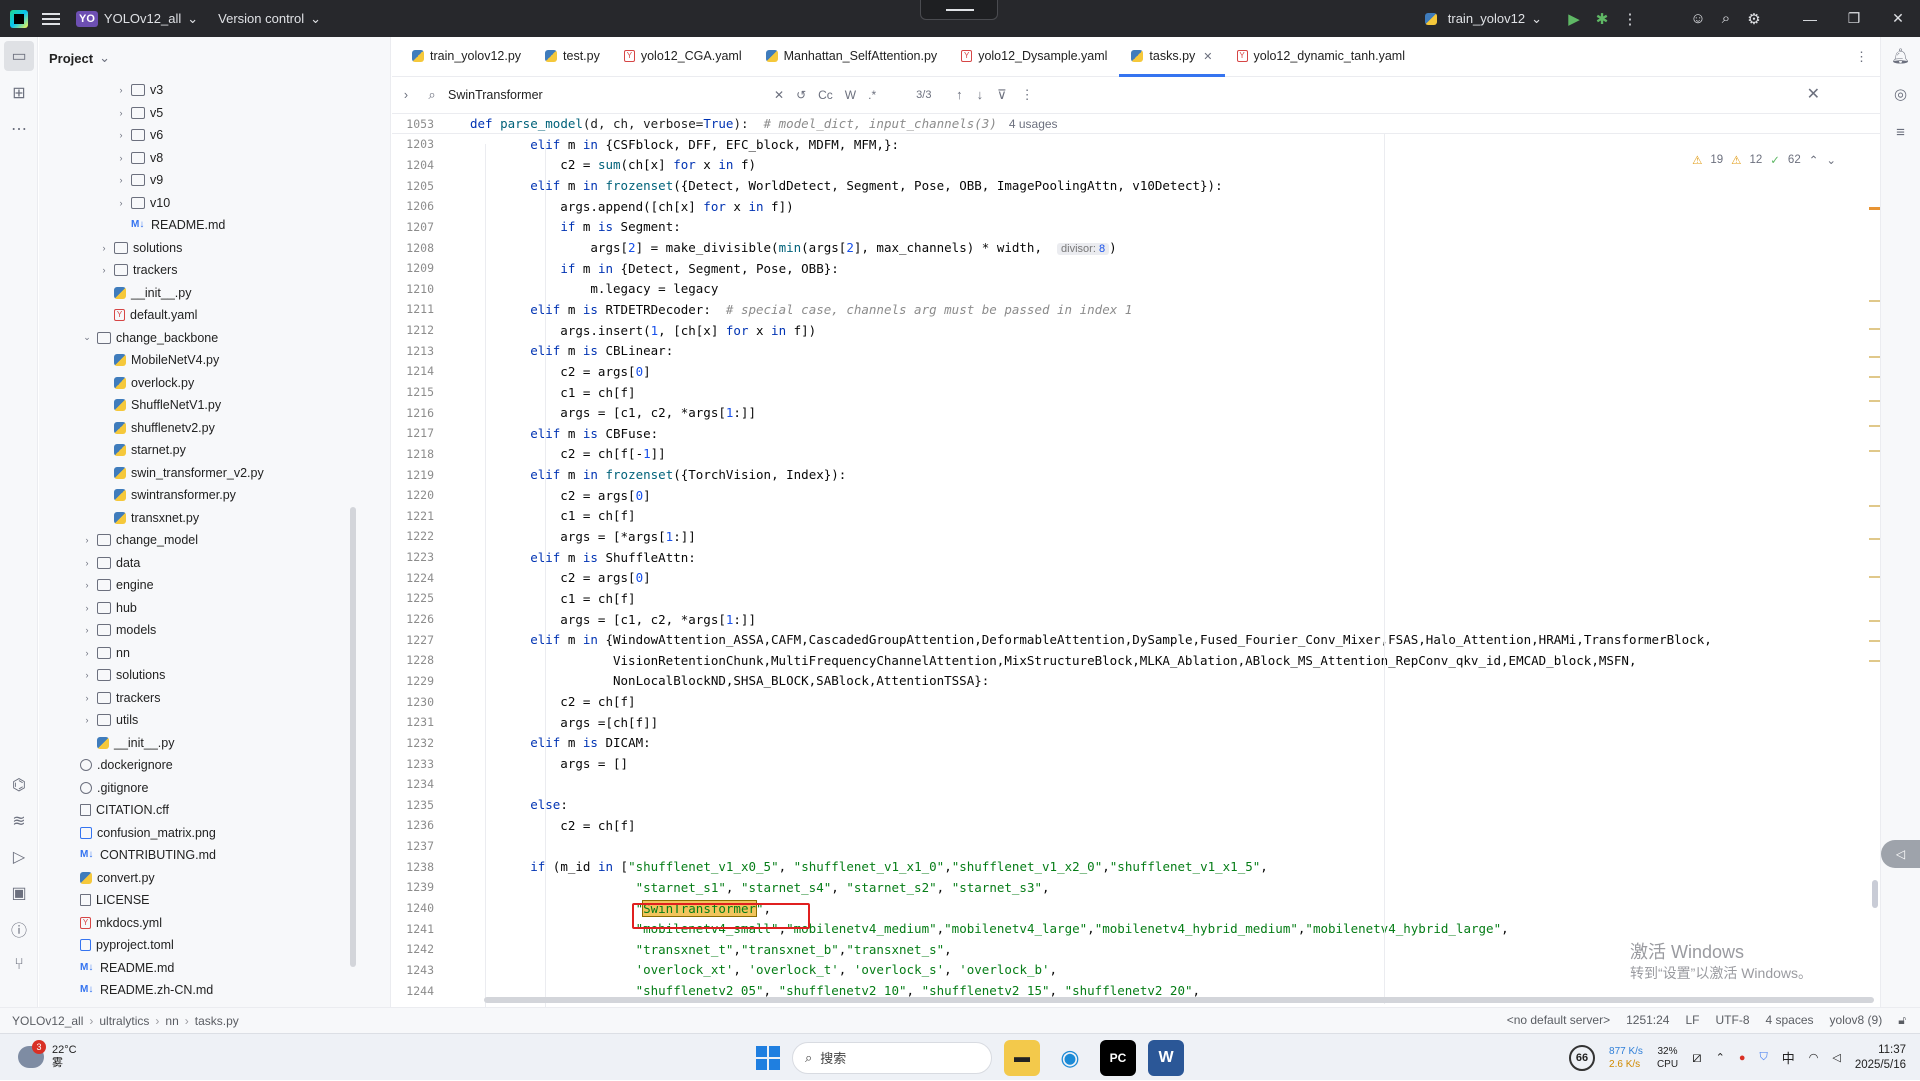 The width and height of the screenshot is (1920, 1081). What do you see at coordinates (1136, 825) in the screenshot?
I see `code-line: 1236 c2 = ch[f]` at bounding box center [1136, 825].